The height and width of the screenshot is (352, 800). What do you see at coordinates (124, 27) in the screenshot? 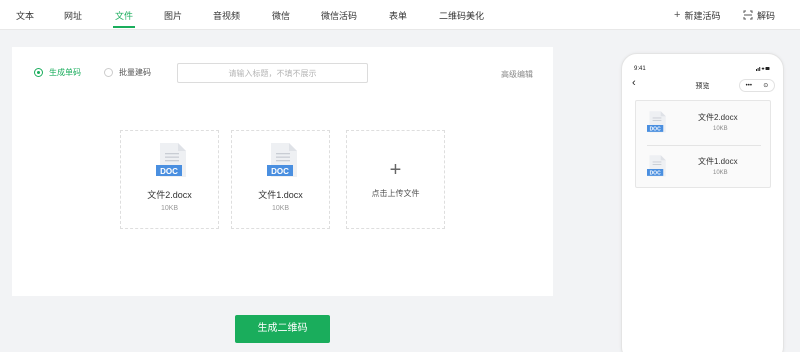
I see `active-tab-indicator` at bounding box center [124, 27].